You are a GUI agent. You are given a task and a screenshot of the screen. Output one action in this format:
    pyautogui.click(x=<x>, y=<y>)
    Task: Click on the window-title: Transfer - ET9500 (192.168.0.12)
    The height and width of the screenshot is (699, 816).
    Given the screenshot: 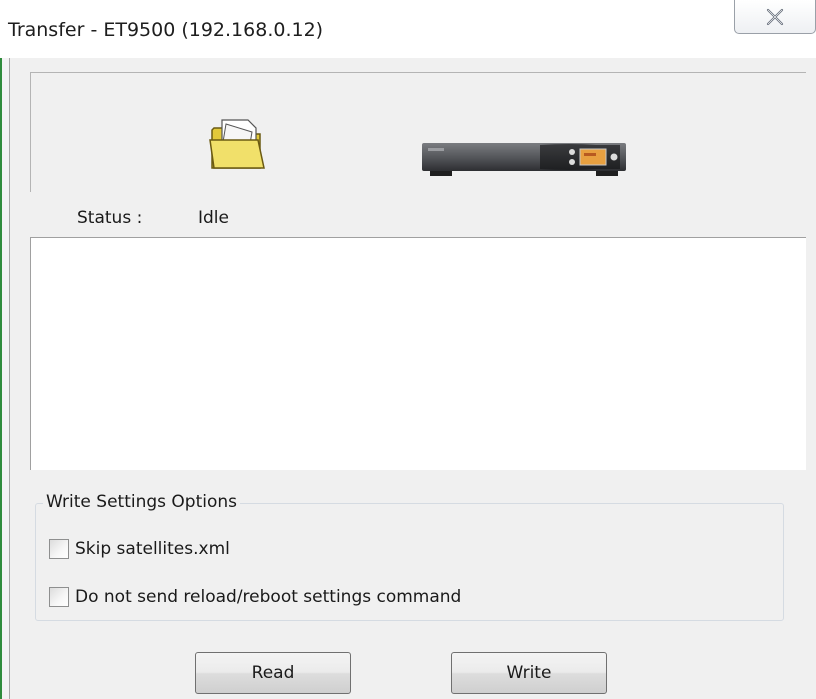 What is the action you would take?
    pyautogui.click(x=166, y=30)
    